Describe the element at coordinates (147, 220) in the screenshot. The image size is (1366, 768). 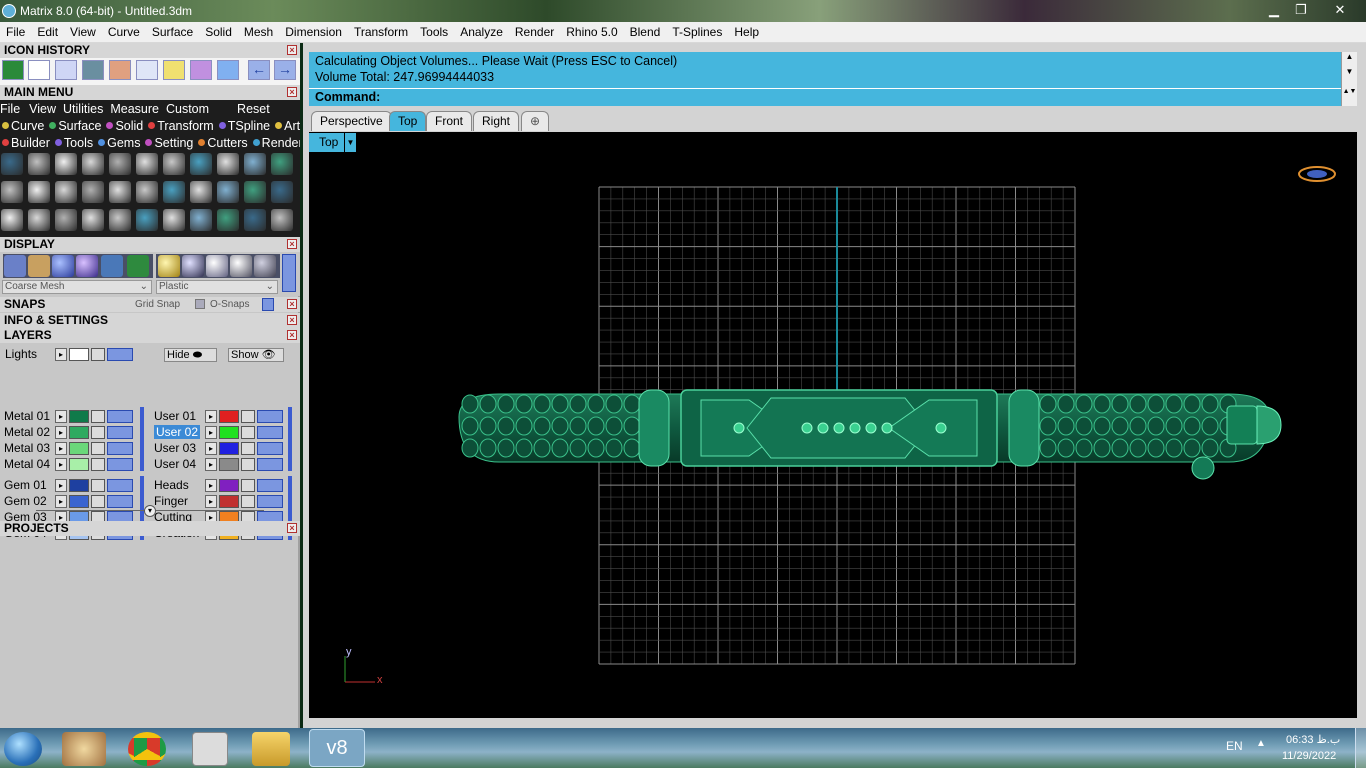
I see `offset-icon` at that location.